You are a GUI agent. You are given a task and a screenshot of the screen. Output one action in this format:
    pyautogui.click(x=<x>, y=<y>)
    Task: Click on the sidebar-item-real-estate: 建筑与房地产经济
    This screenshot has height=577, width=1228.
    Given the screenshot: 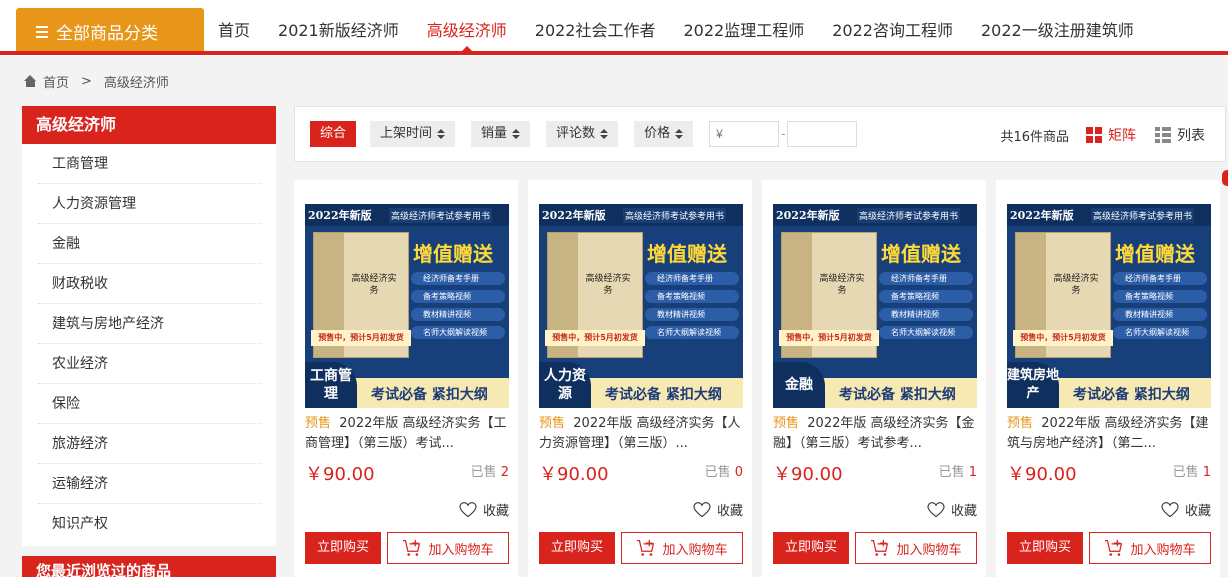 What is the action you would take?
    pyautogui.click(x=150, y=324)
    